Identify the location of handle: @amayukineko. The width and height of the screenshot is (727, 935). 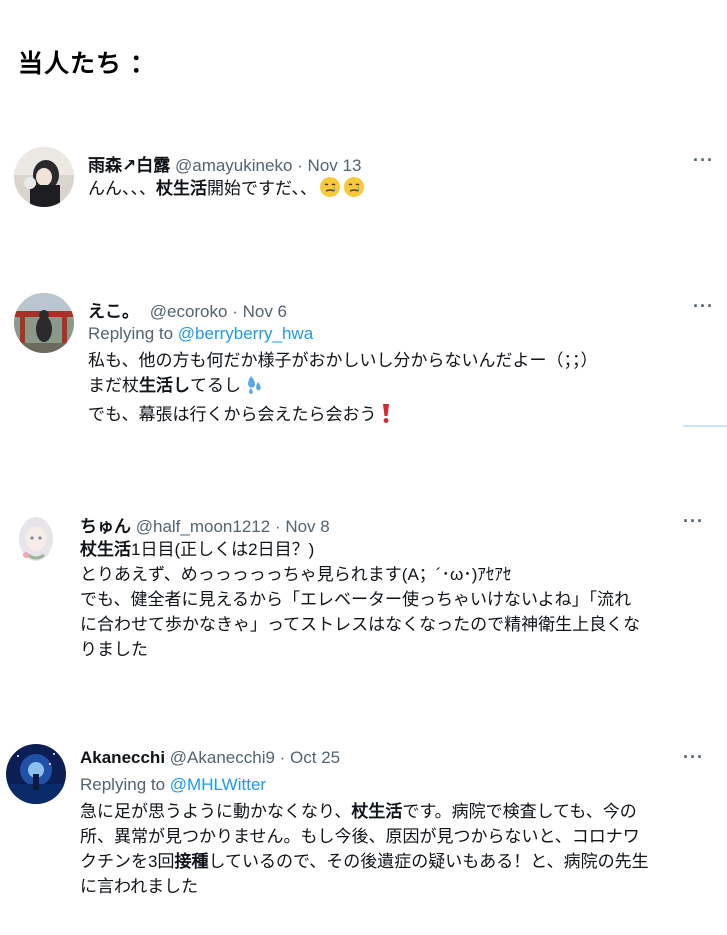
(233, 165).